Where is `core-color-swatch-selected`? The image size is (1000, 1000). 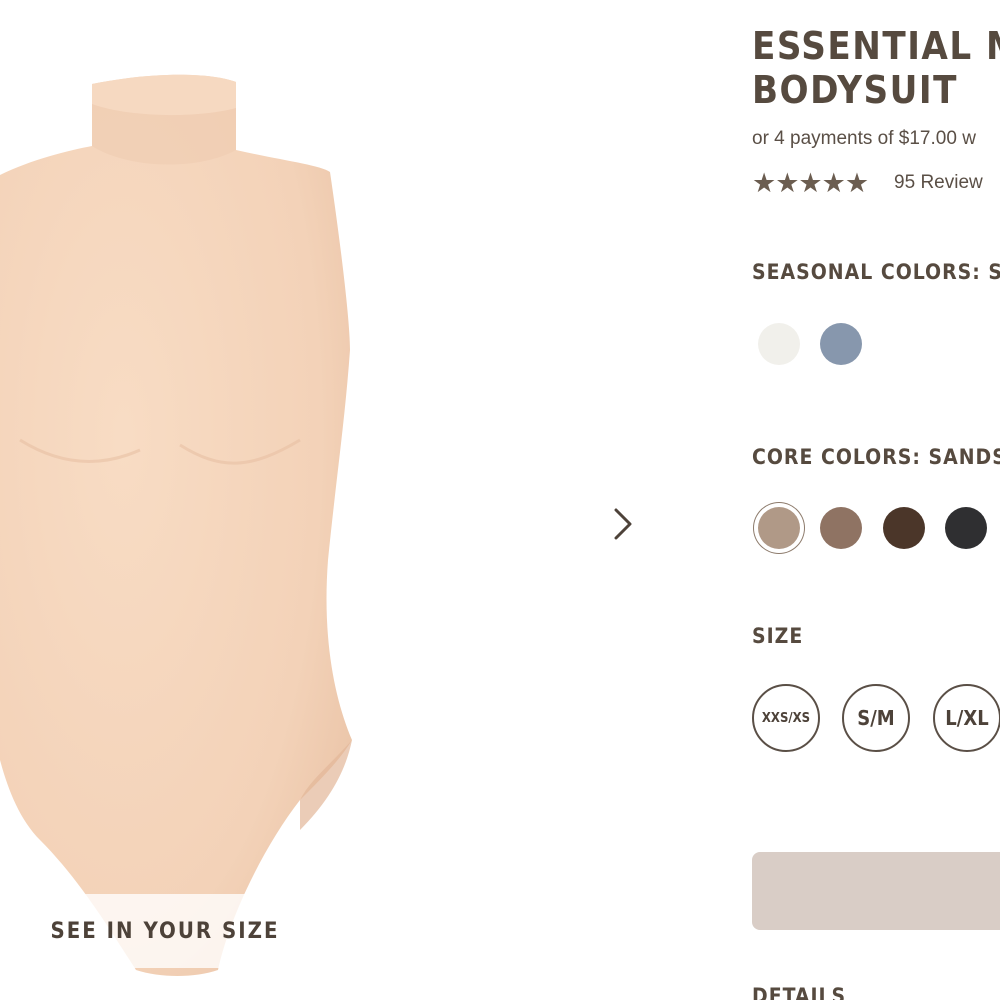
core-color-swatch-selected is located at coordinates (779, 528).